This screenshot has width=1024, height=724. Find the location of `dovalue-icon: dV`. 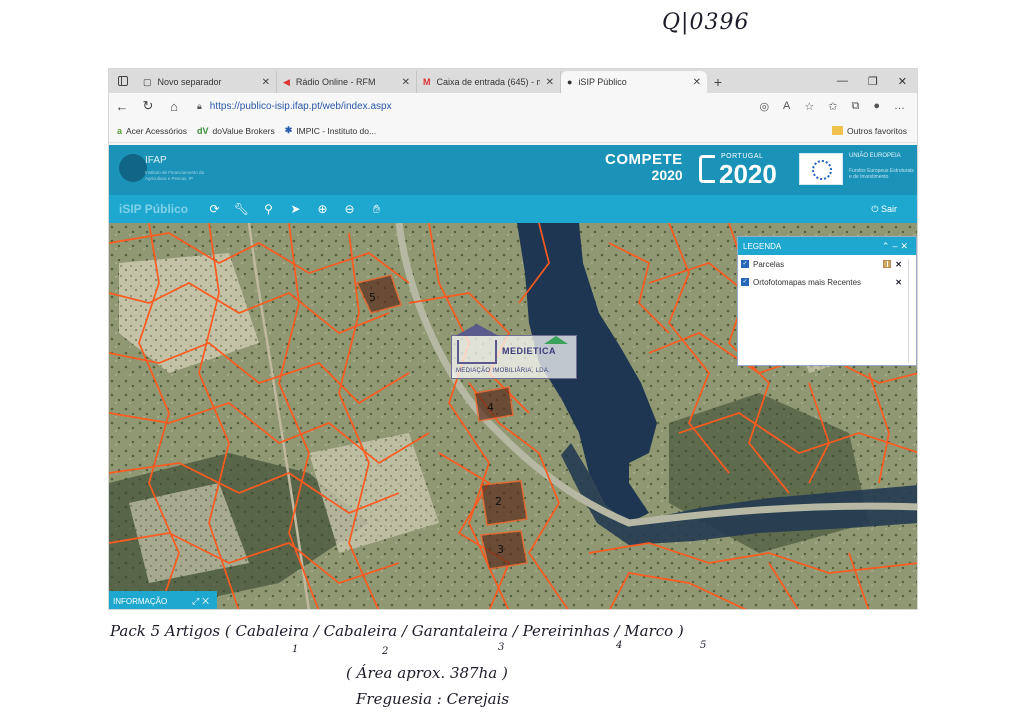

dovalue-icon: dV is located at coordinates (202, 130).